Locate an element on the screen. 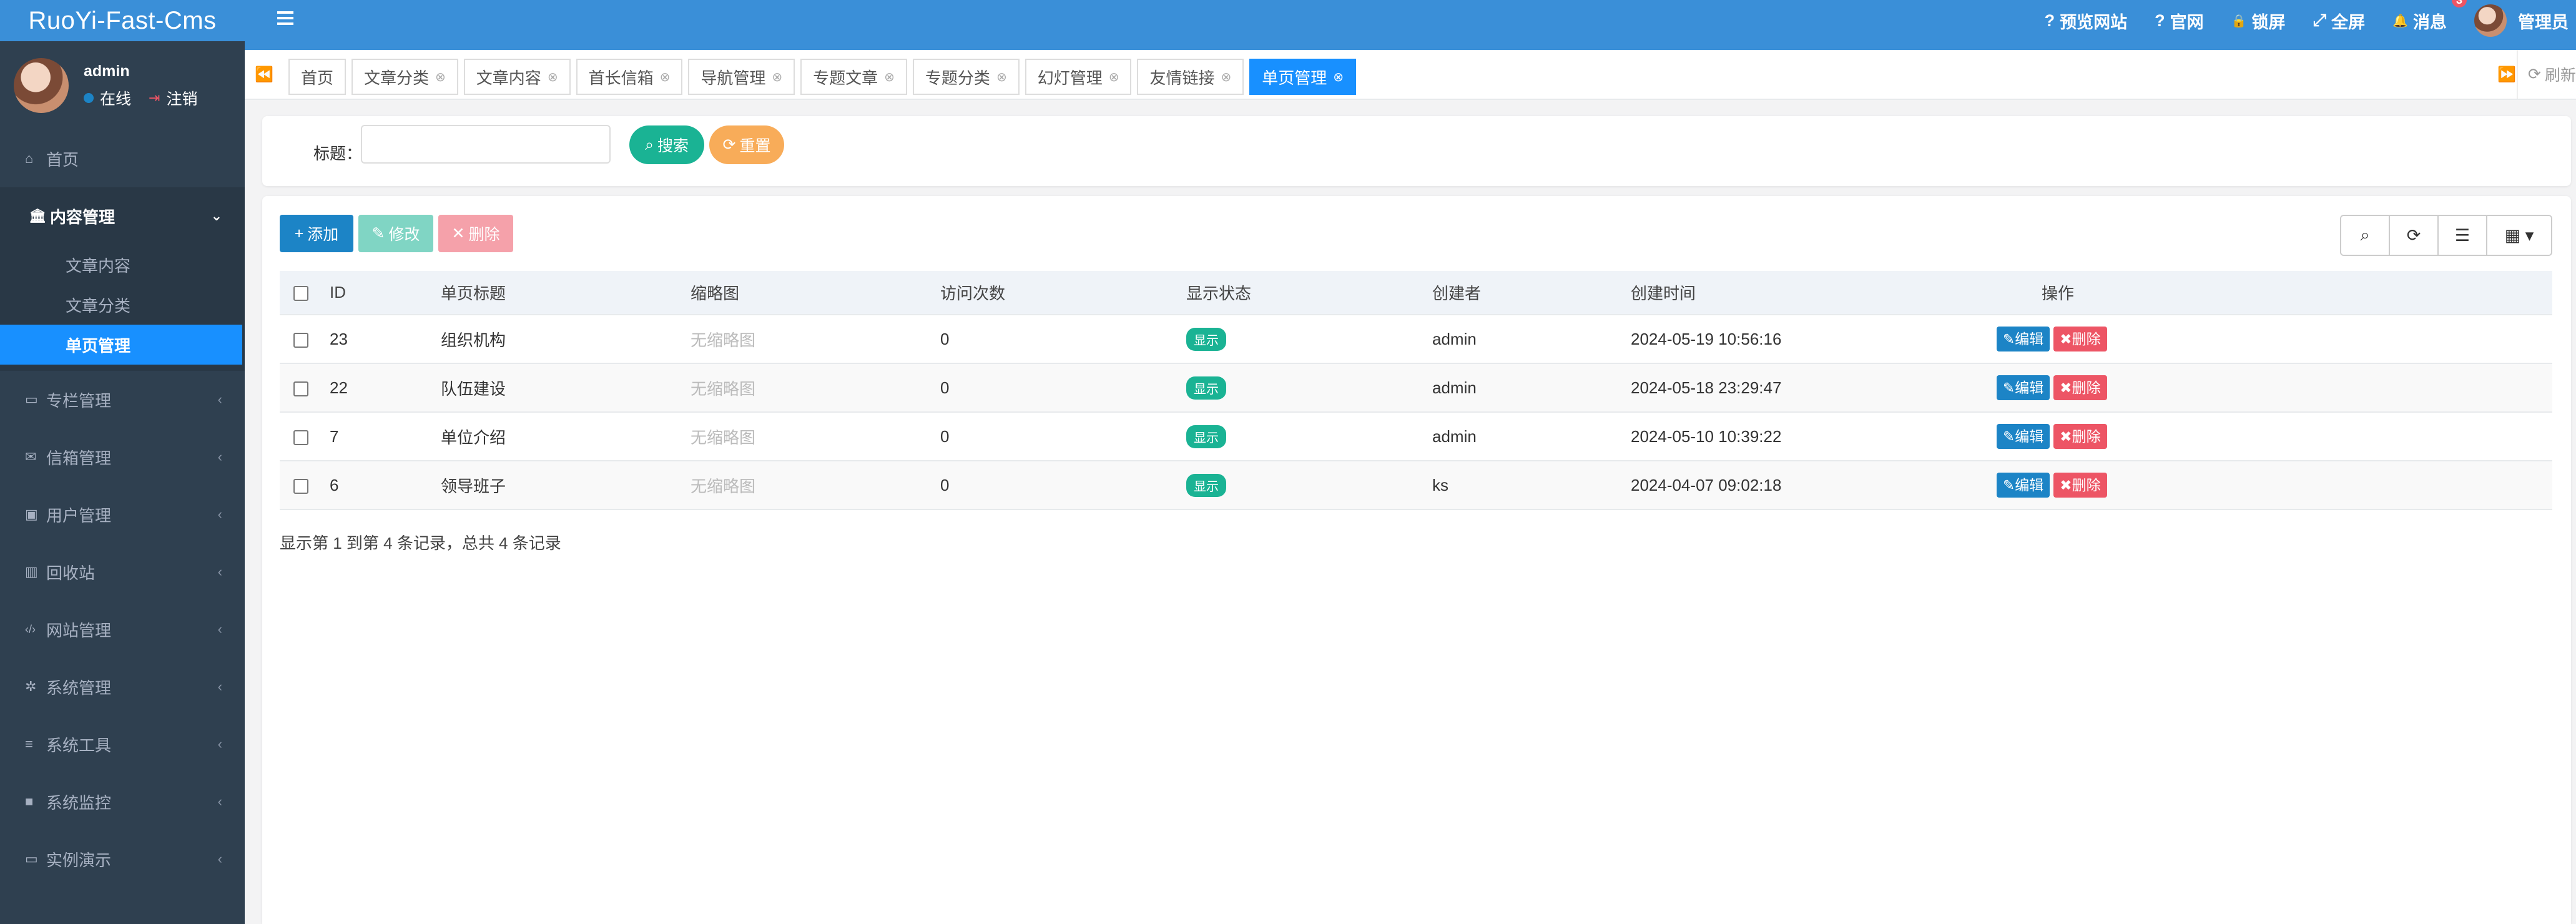 This screenshot has width=2576, height=924. cell-visits: 0 is located at coordinates (1063, 485).